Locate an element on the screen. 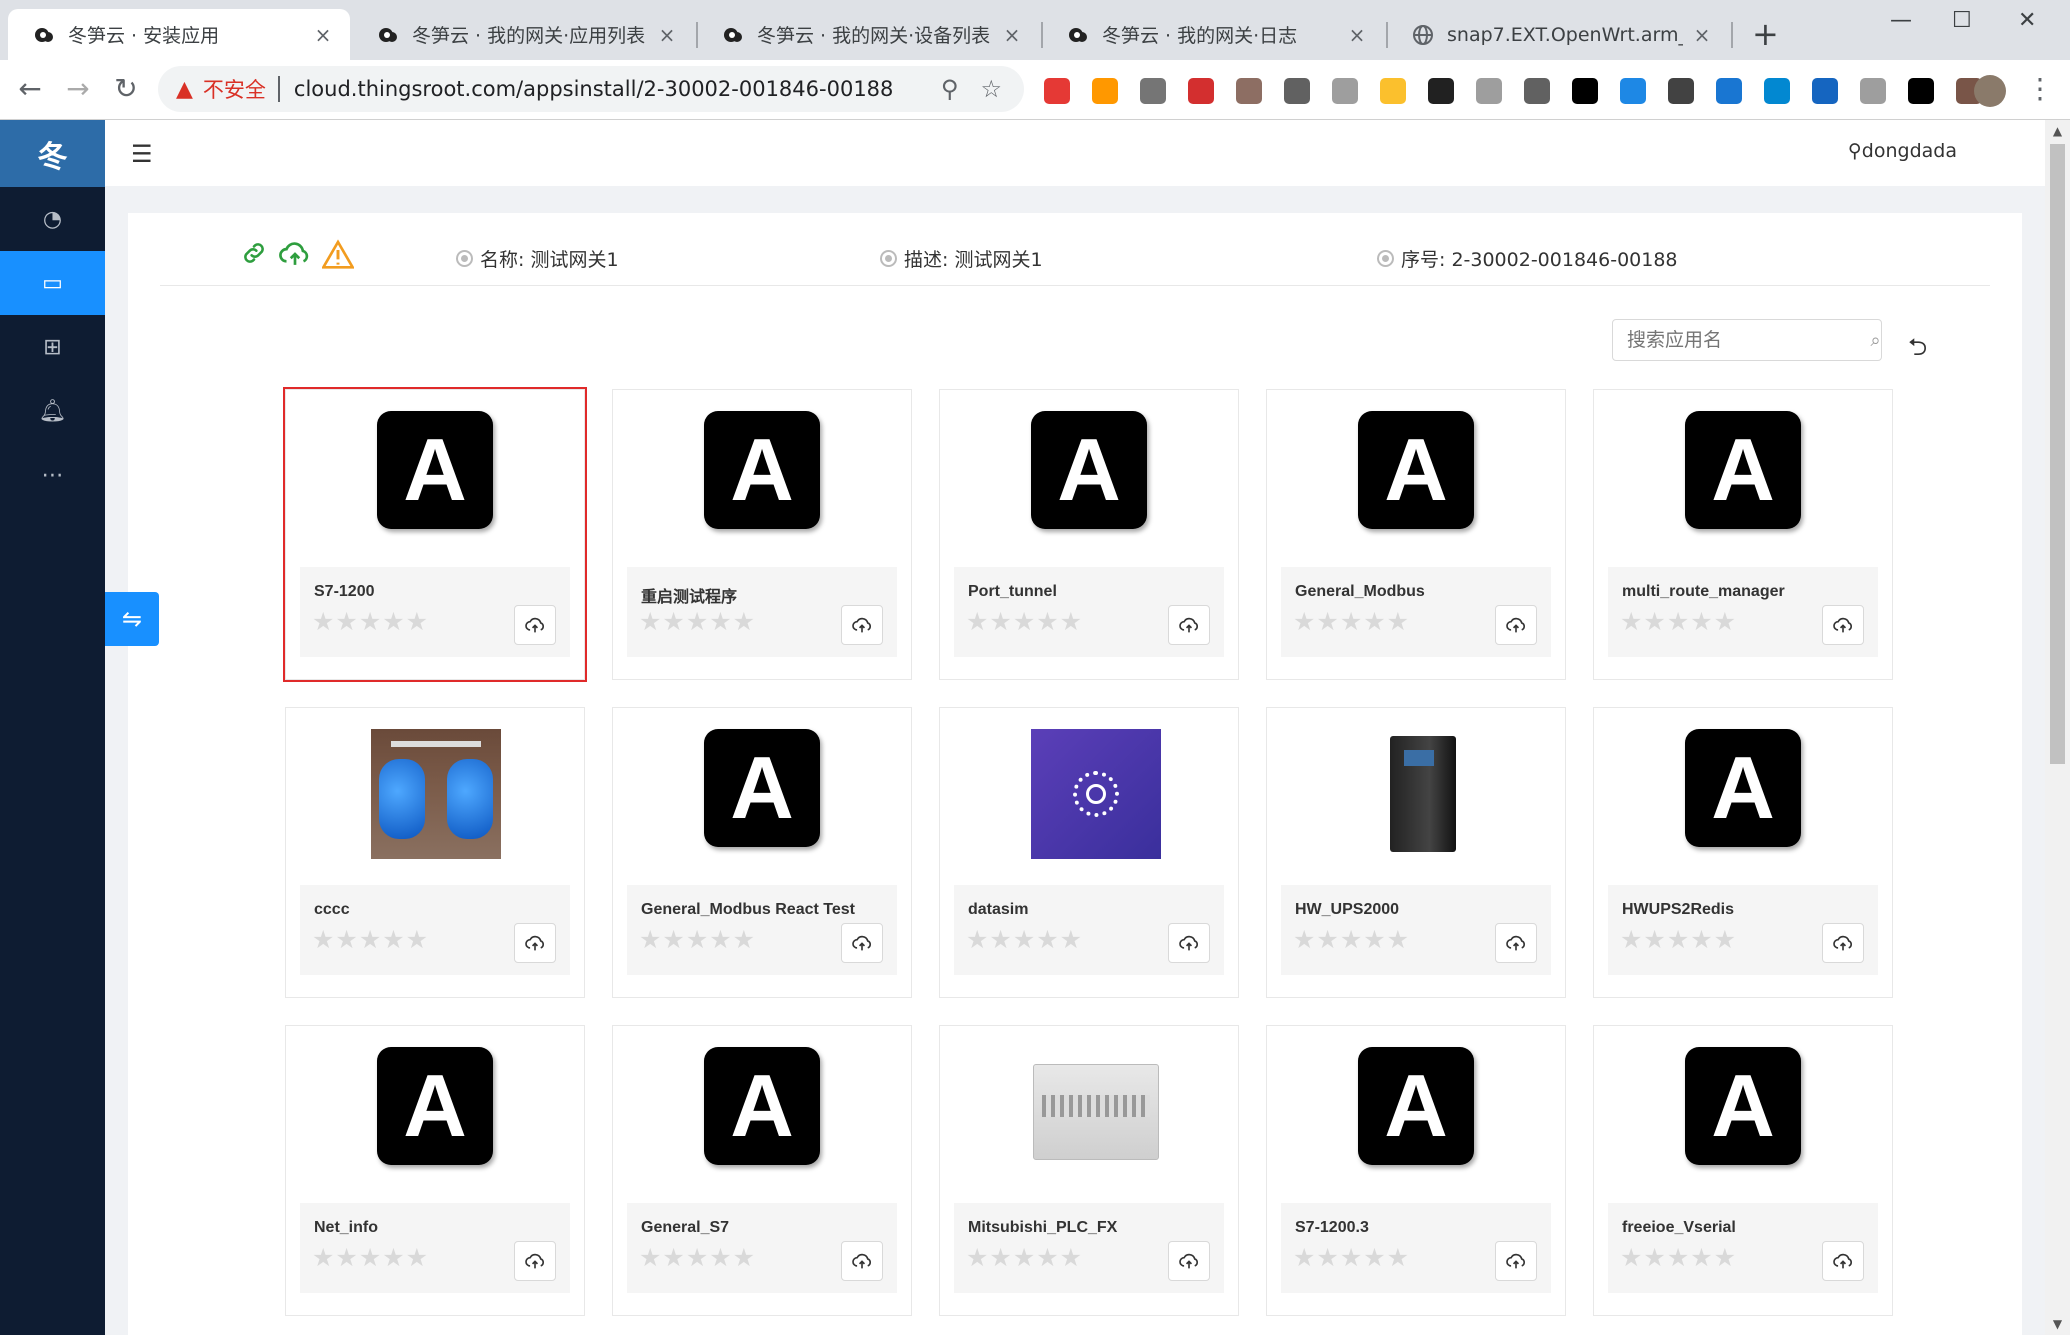 The image size is (2070, 1335). app-name: General_S7 is located at coordinates (685, 1228).